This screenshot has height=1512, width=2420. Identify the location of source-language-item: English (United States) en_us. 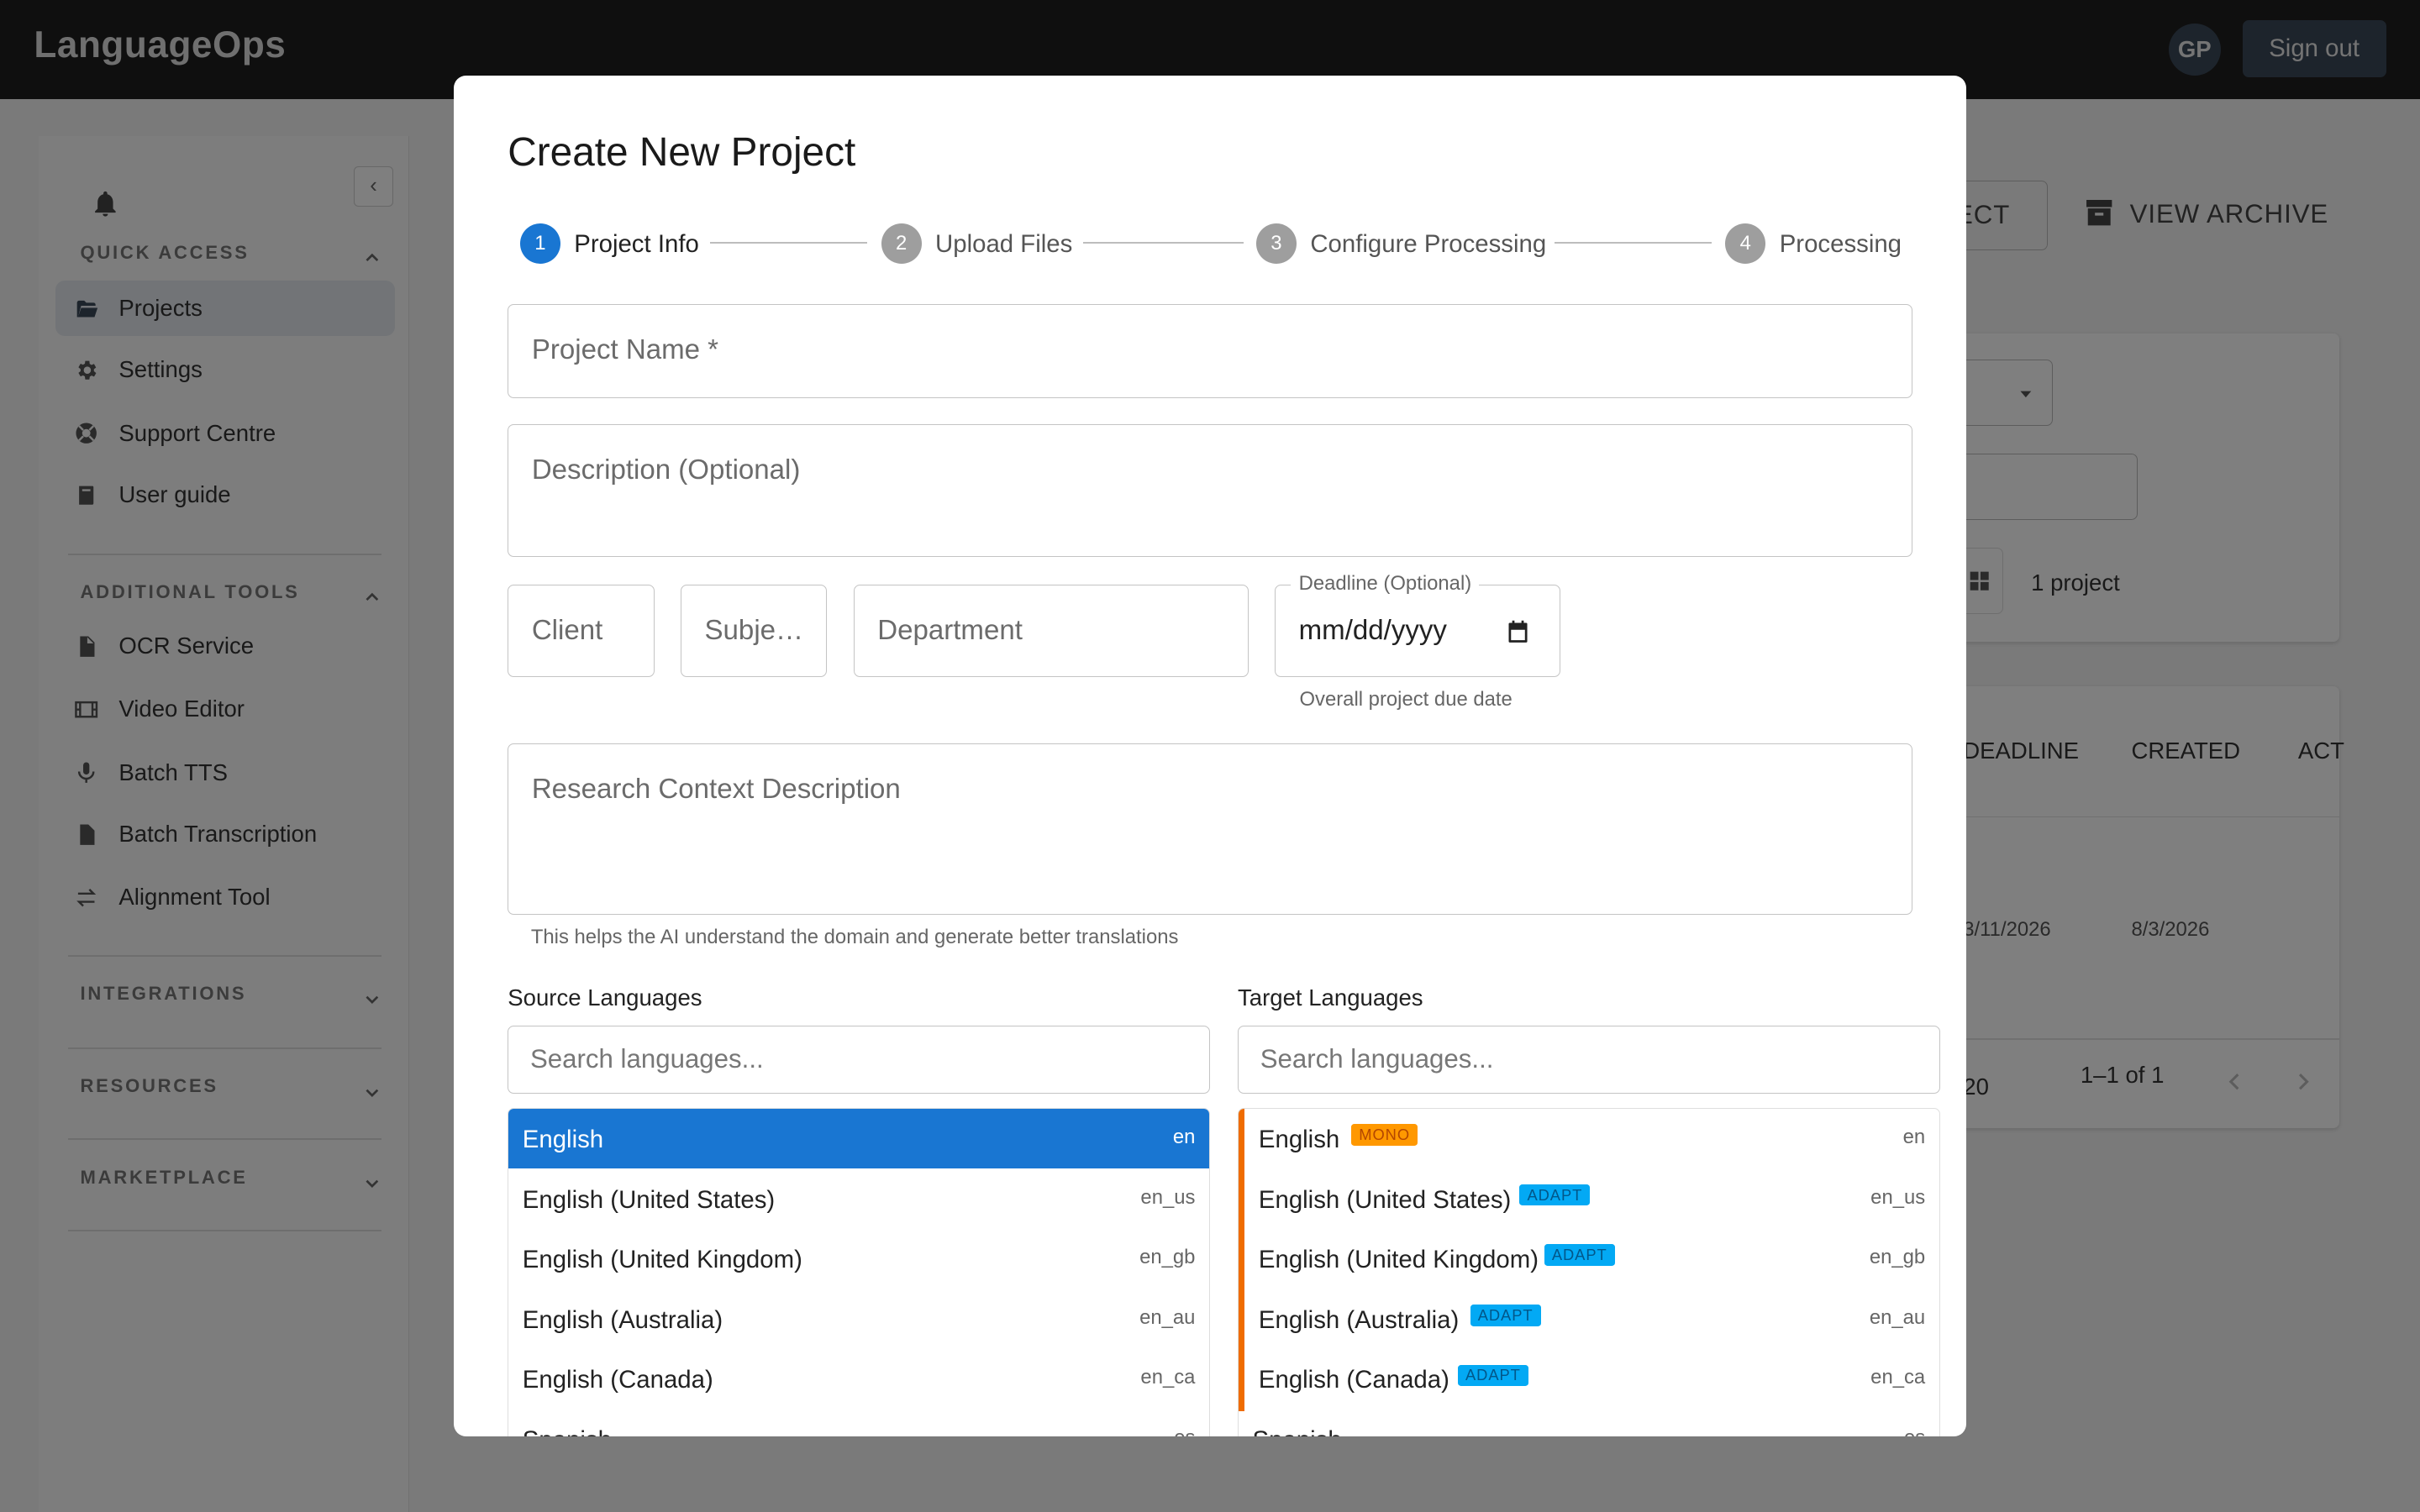
(858, 1198).